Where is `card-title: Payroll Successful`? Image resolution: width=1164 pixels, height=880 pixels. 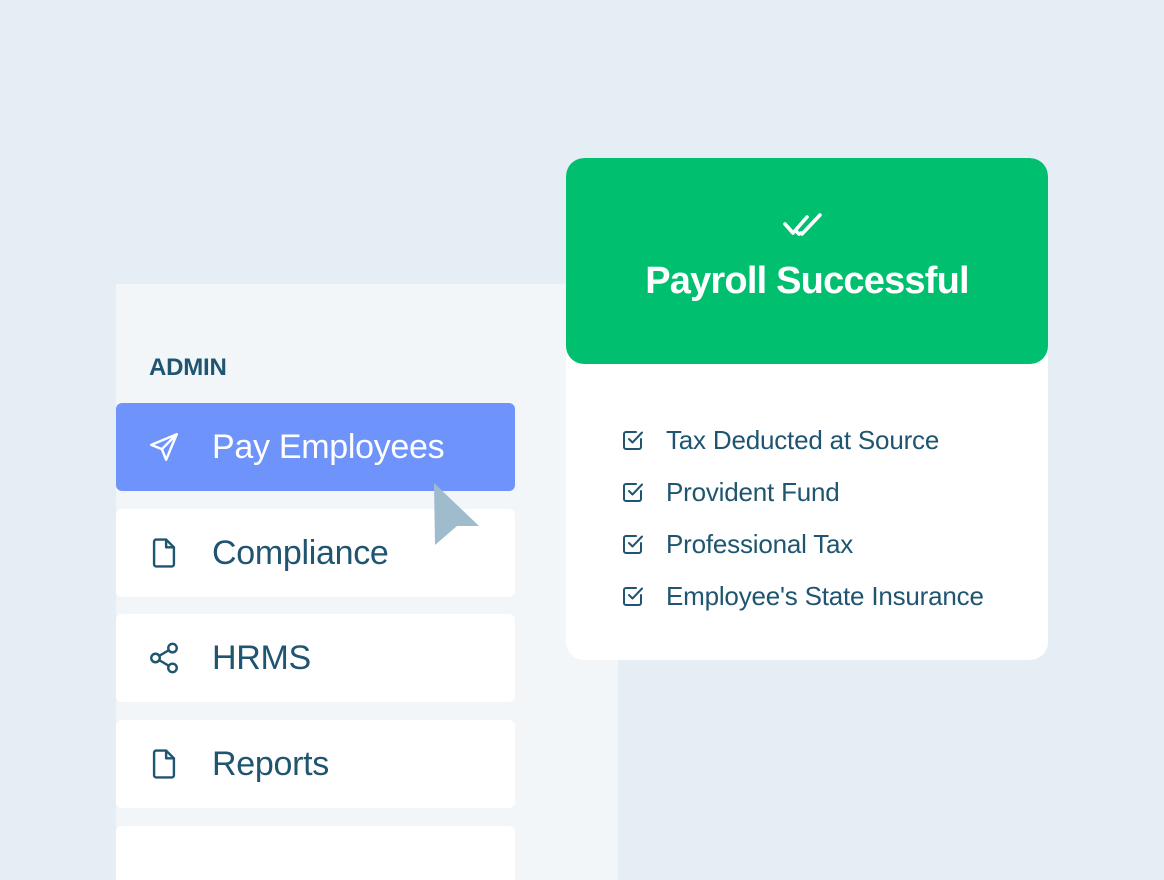 card-title: Payroll Successful is located at coordinates (807, 281).